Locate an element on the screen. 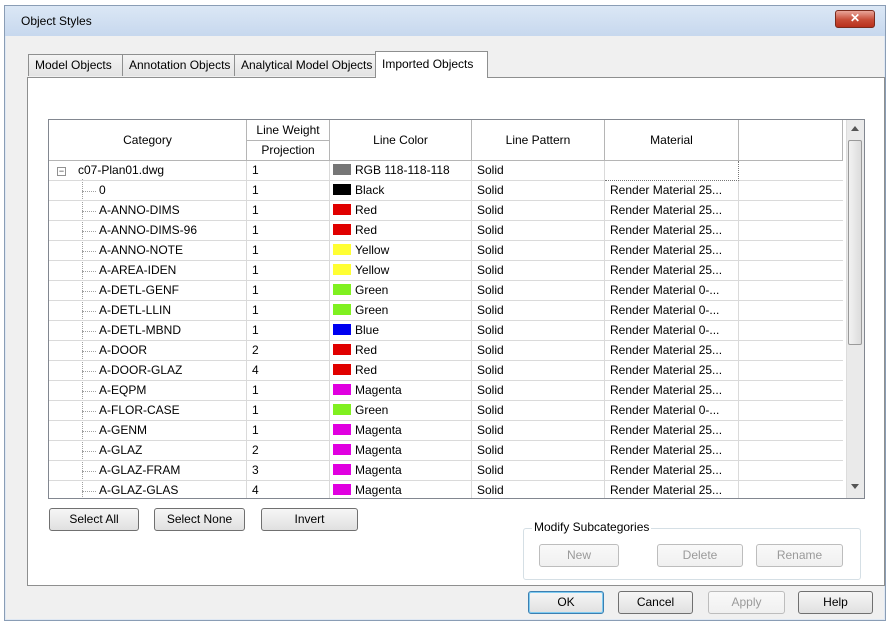 Image resolution: width=892 pixels, height=625 pixels. line-color-cell: Blue is located at coordinates (401, 331).